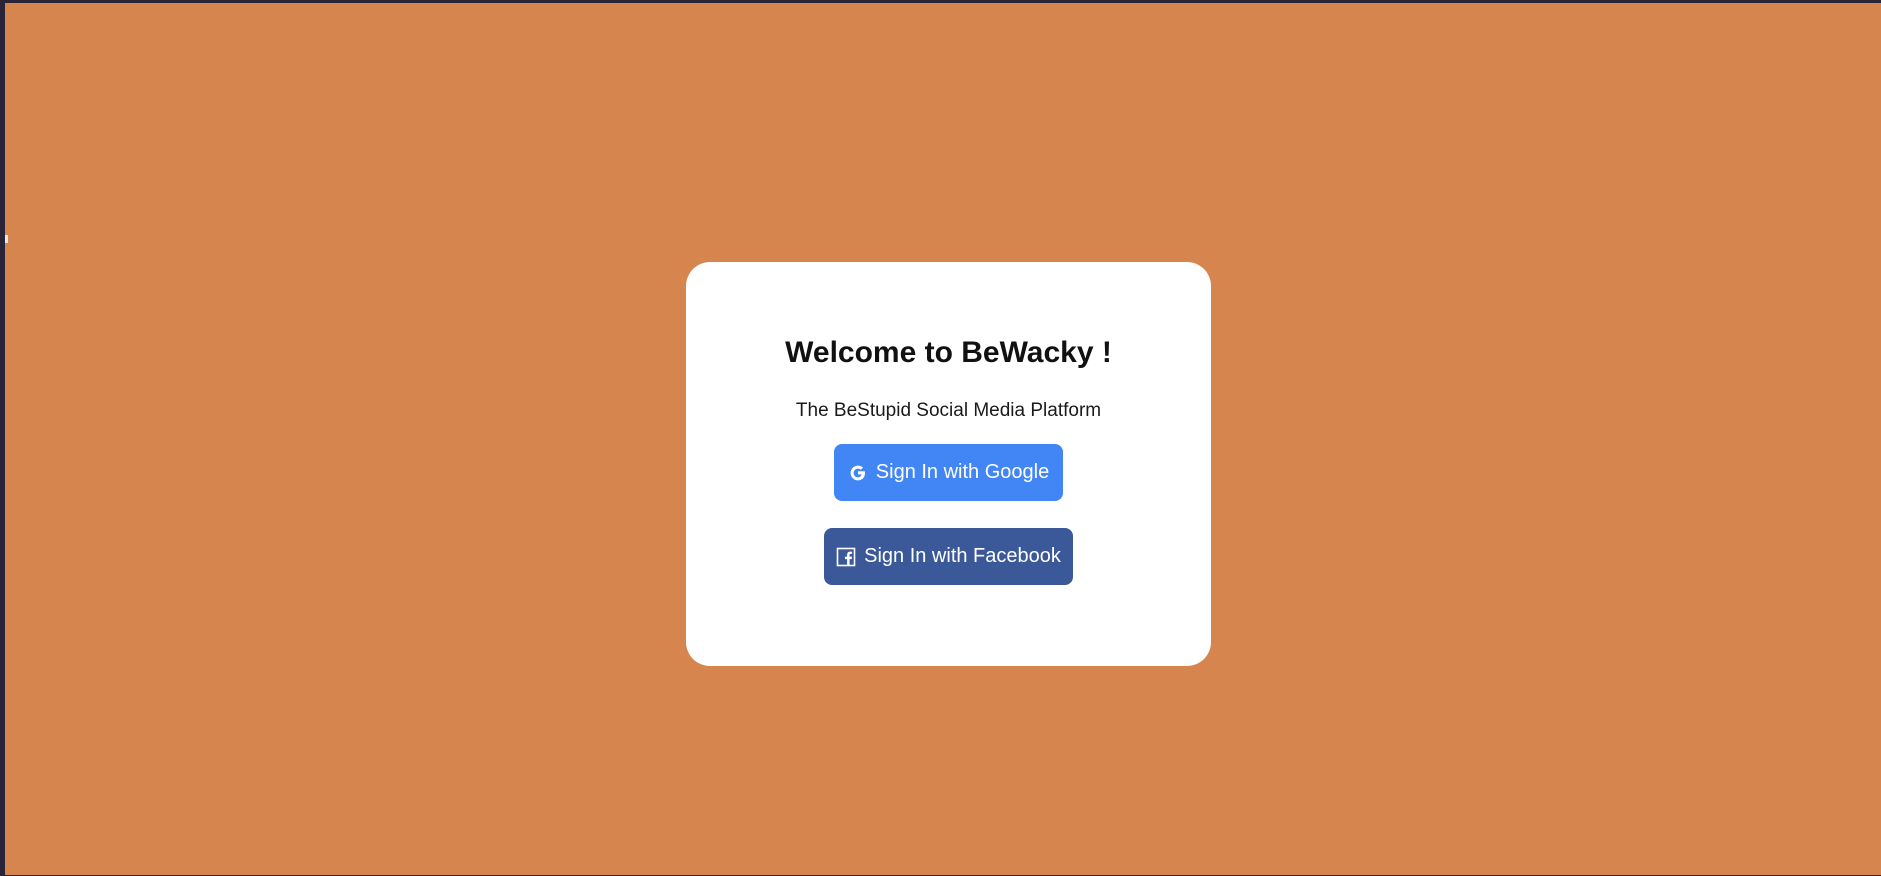 The height and width of the screenshot is (876, 1881). Describe the element at coordinates (948, 352) in the screenshot. I see `page-title: Welcome to BeWacky !` at that location.